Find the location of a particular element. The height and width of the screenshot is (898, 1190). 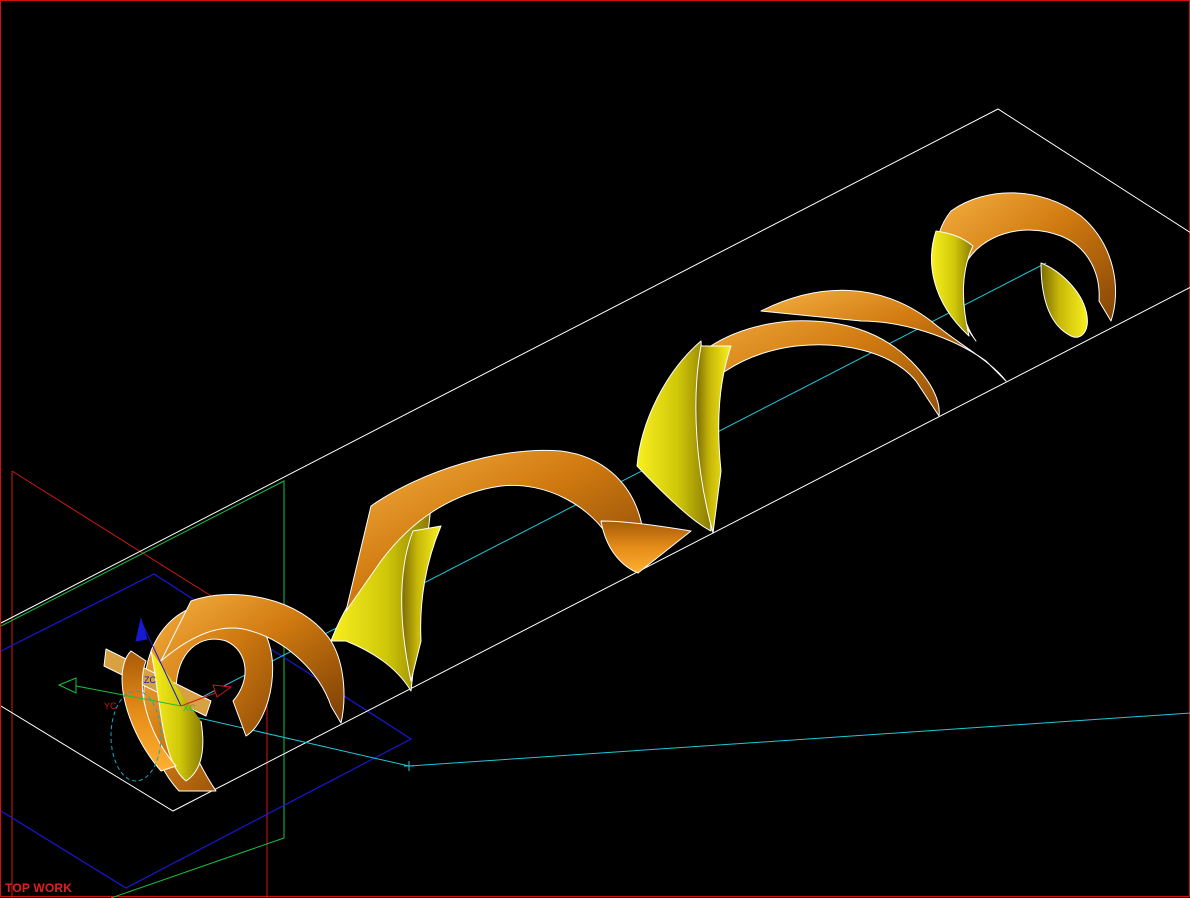

triad-xc-label: XC is located at coordinates (189, 708).